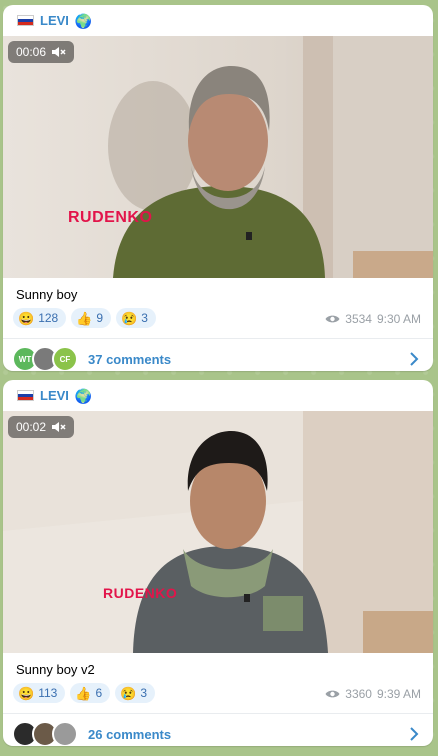 The image size is (438, 756). I want to click on post-time: 9:30 AM, so click(398, 319).